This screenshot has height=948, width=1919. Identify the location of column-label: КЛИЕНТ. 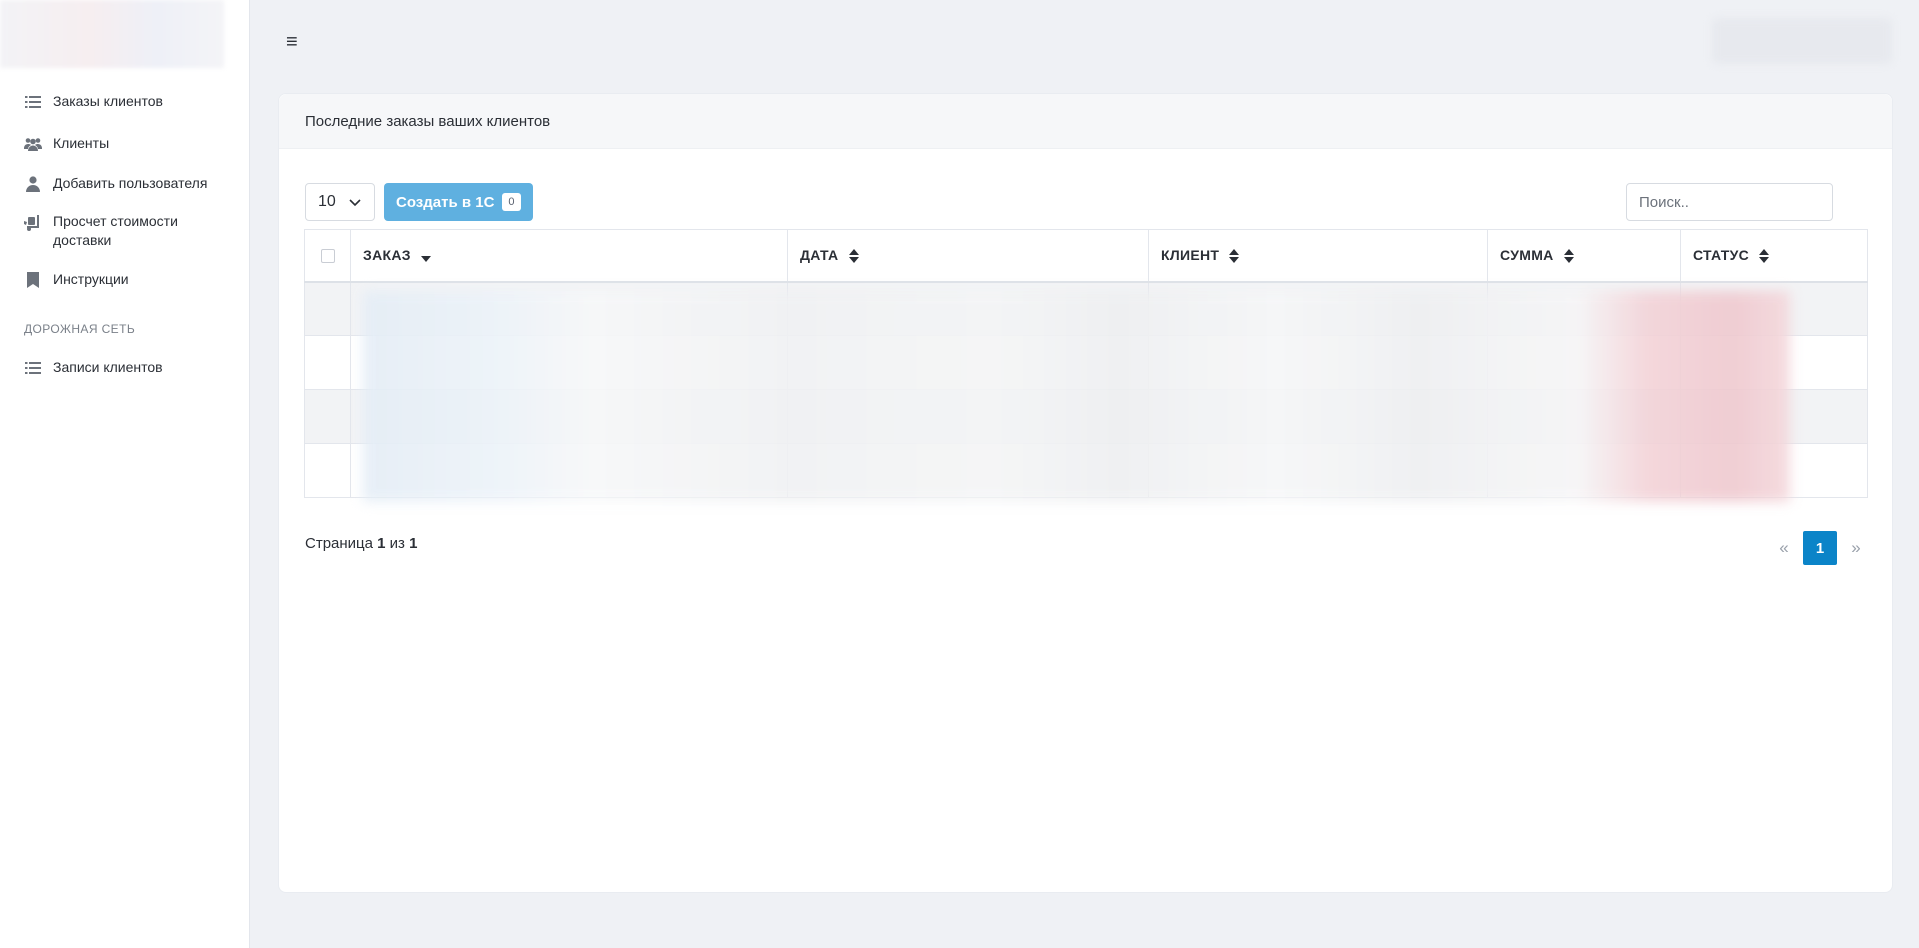
(1190, 255).